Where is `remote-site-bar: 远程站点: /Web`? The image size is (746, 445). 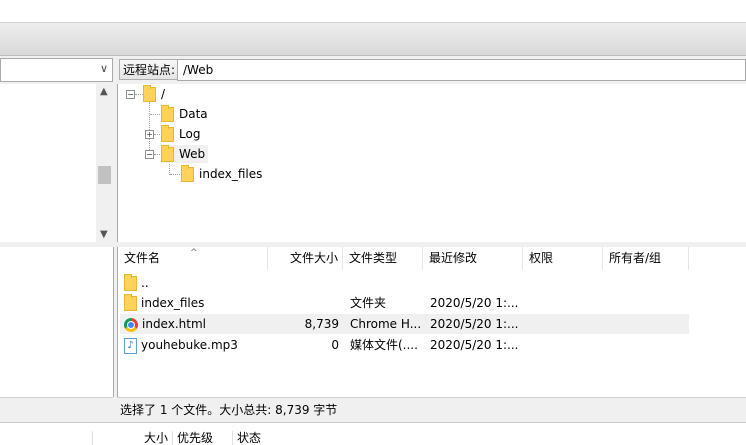 remote-site-bar: 远程站点: /Web is located at coordinates (431, 70).